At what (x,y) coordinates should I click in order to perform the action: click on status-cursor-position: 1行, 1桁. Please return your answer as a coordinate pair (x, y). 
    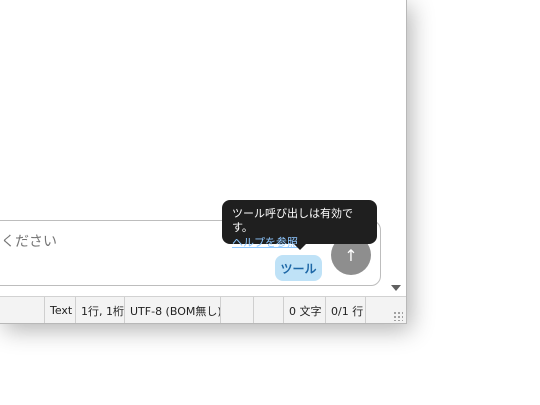
    Looking at the image, I should click on (99, 310).